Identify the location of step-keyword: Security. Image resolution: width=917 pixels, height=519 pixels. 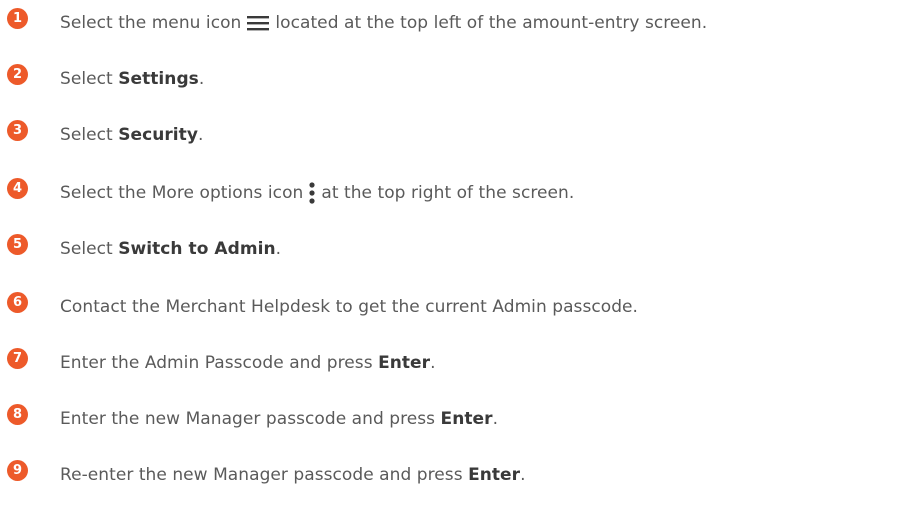
(158, 135).